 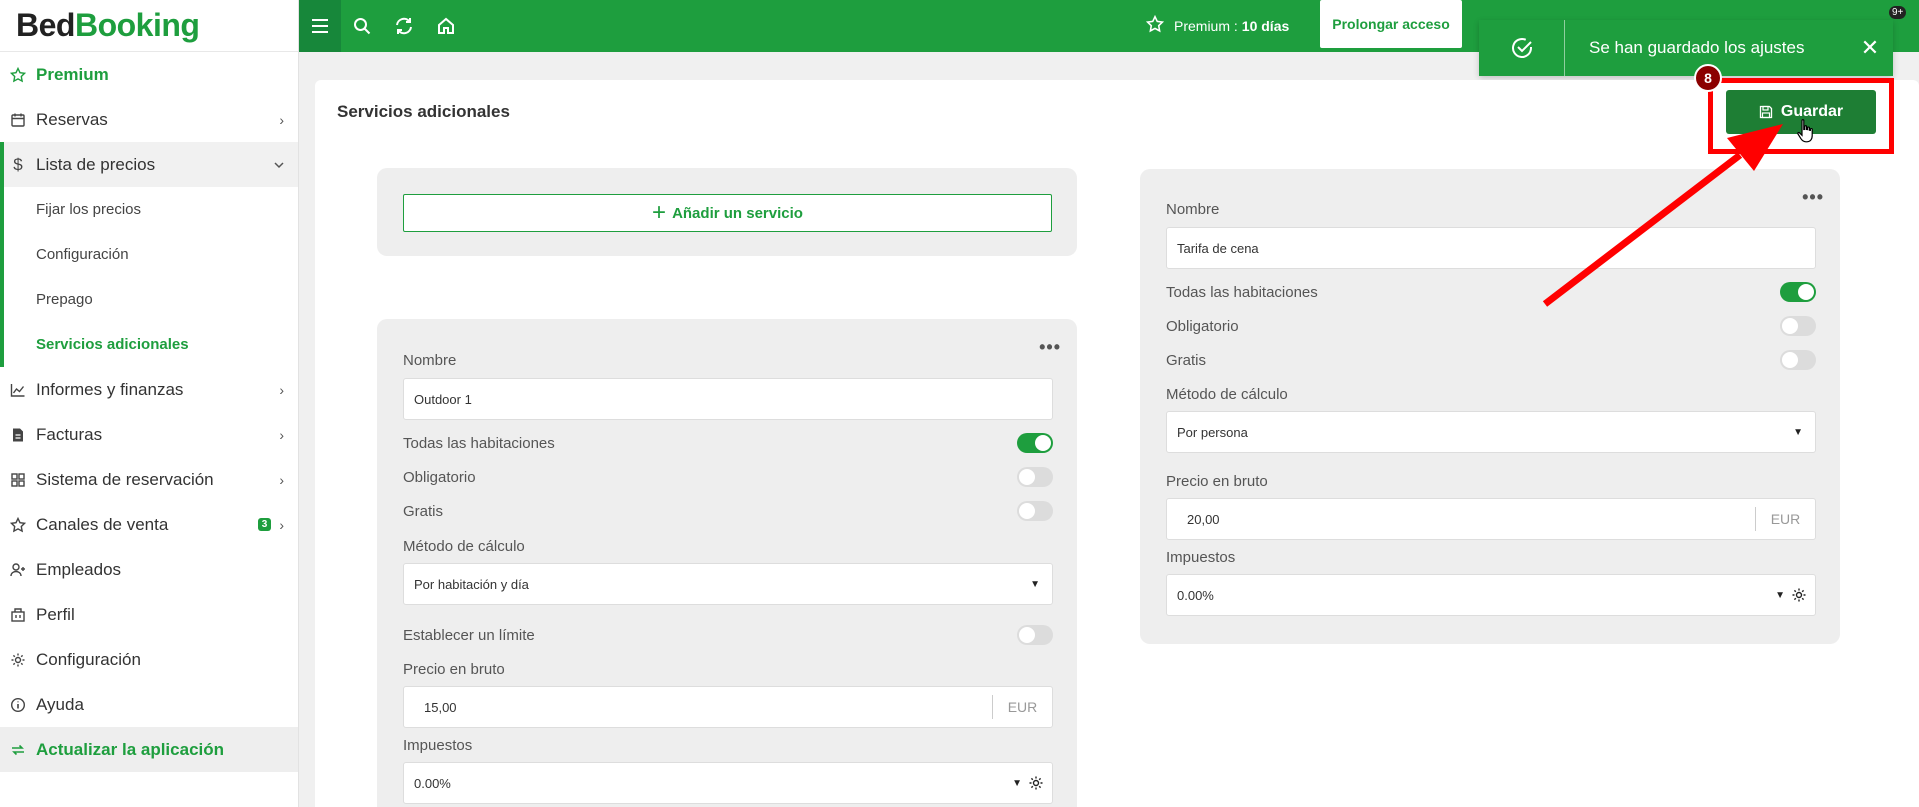 I want to click on refresh-icon, so click(x=404, y=26).